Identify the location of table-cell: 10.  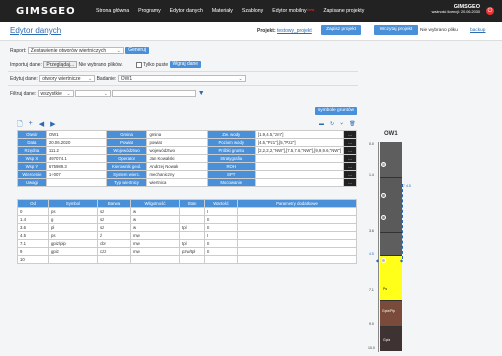
(33, 259).